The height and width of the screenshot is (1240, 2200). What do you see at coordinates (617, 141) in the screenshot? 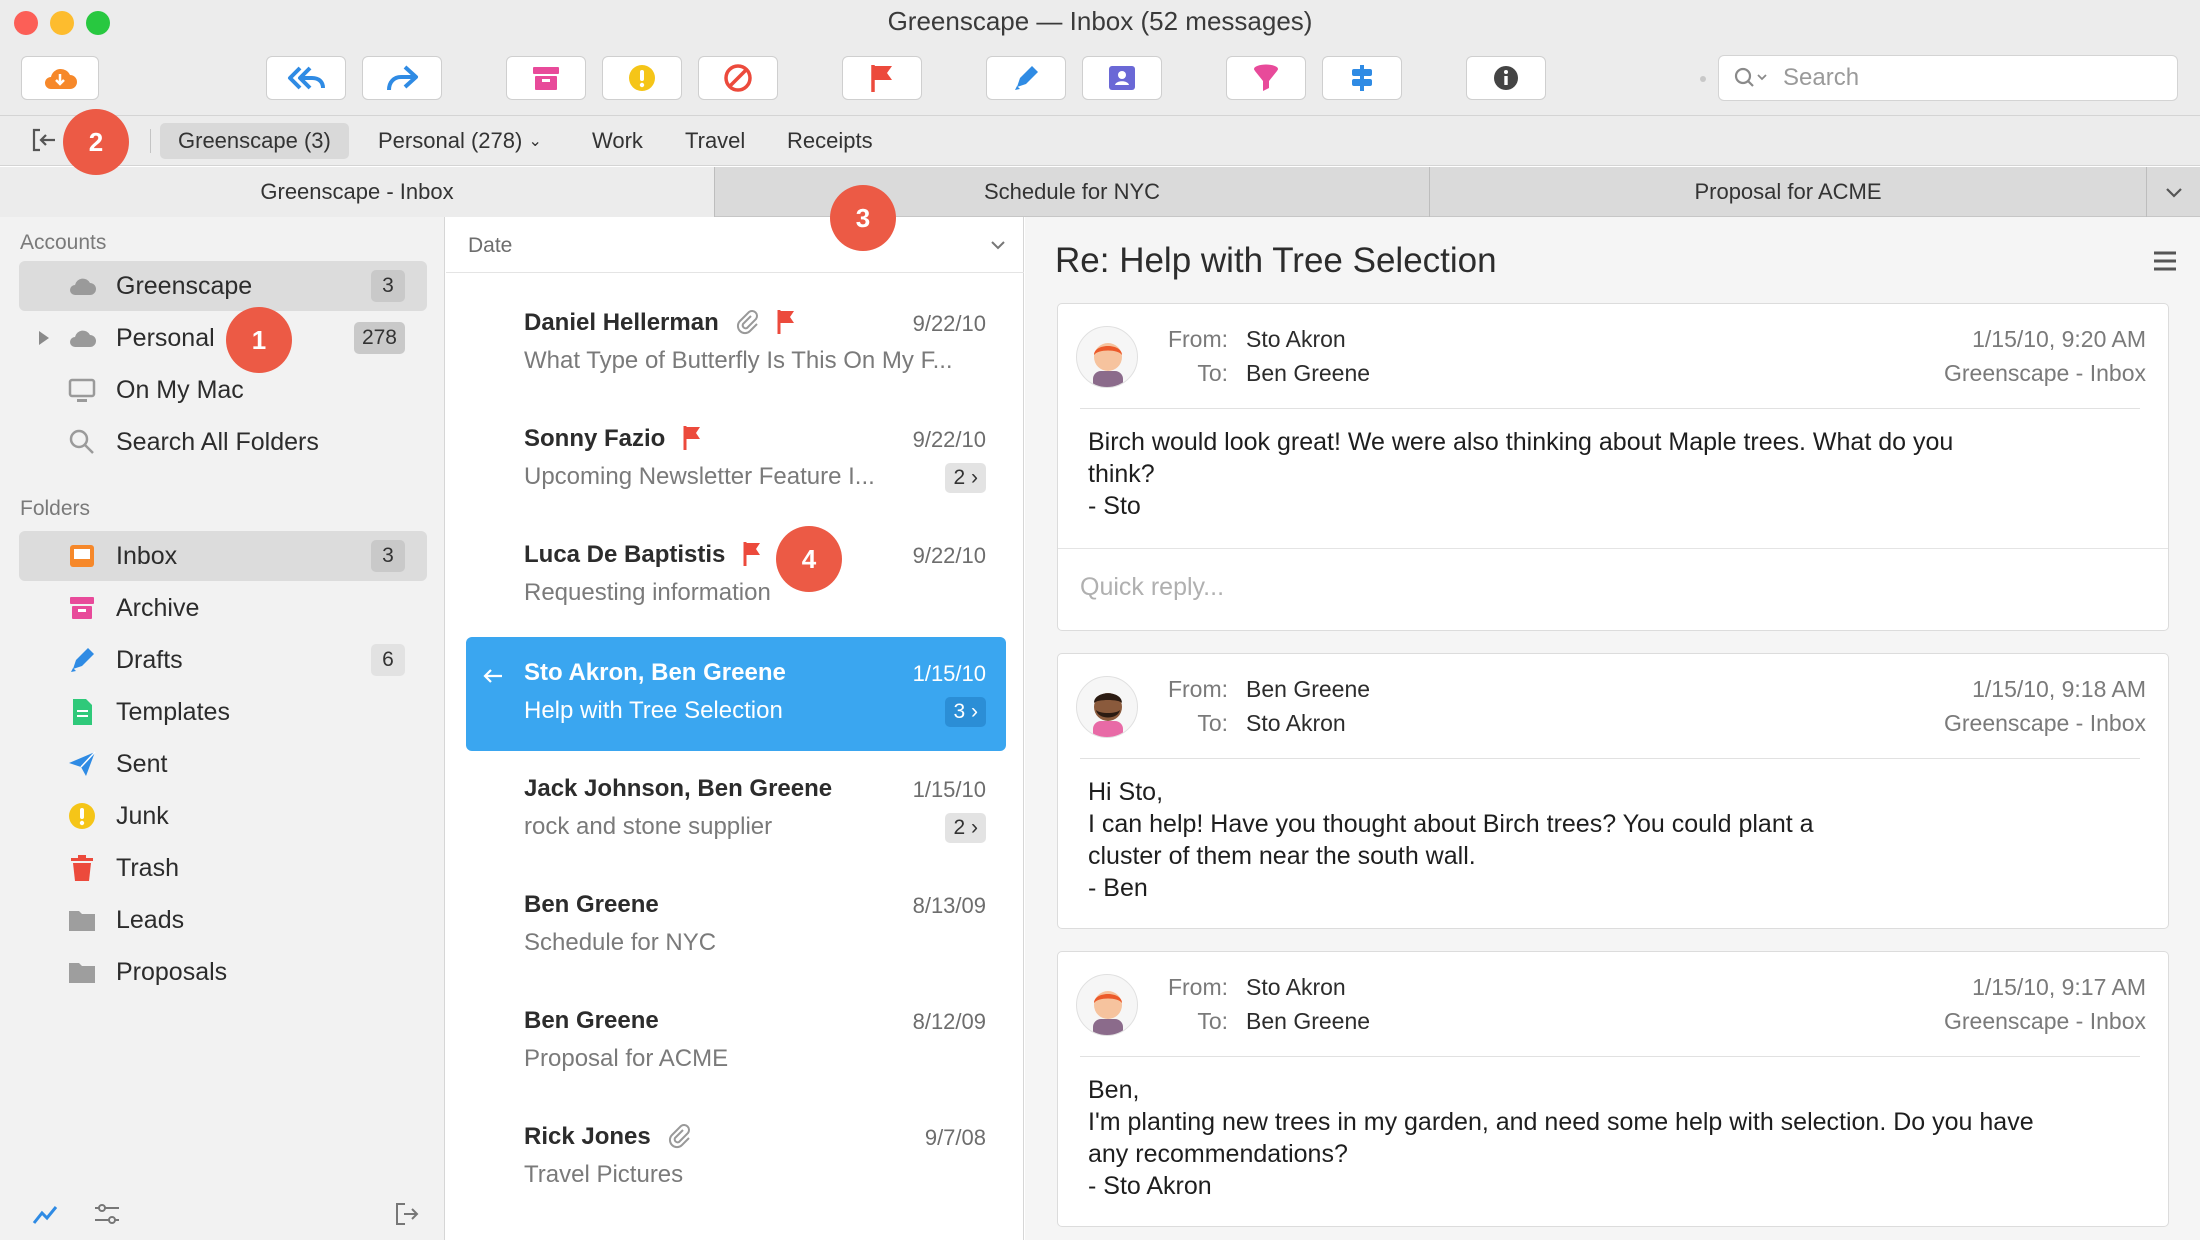
I see `favorite-work: Work` at bounding box center [617, 141].